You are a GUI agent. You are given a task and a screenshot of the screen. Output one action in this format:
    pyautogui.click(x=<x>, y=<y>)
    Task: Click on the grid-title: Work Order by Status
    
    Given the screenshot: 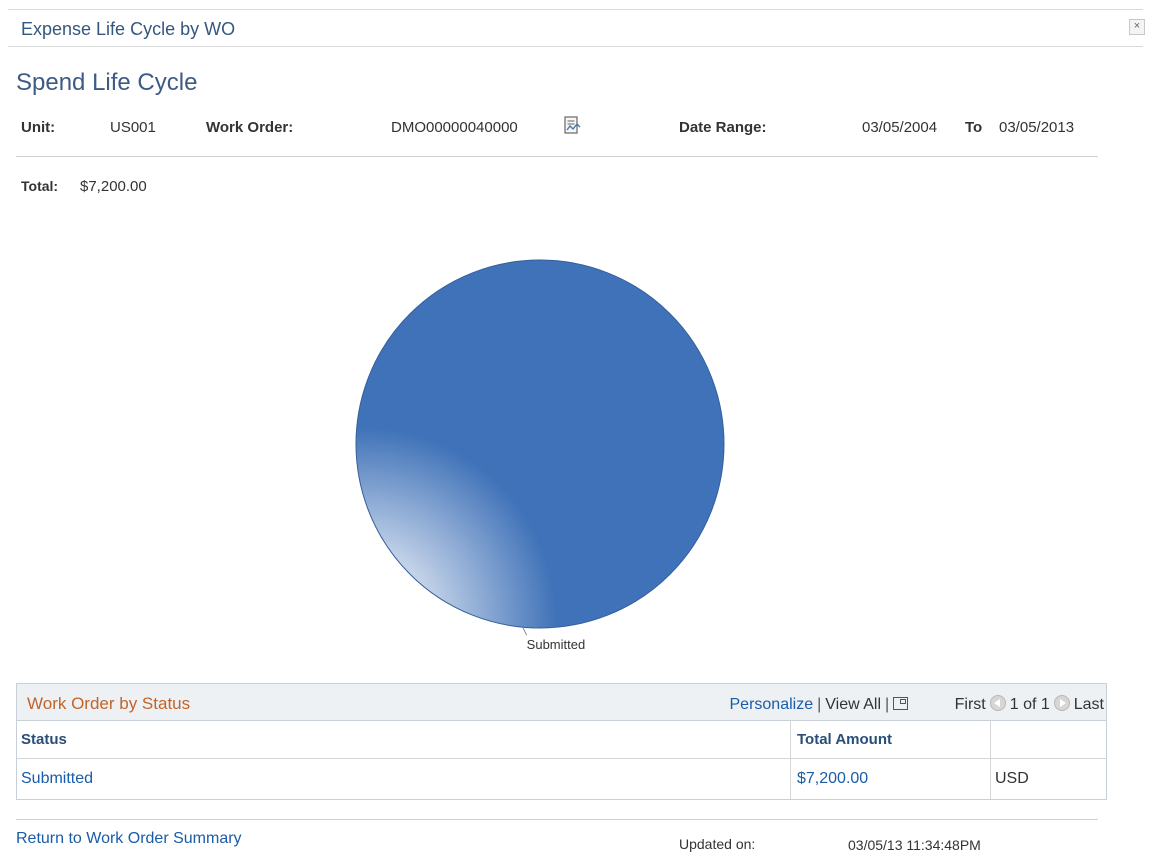 What is the action you would take?
    pyautogui.click(x=109, y=703)
    